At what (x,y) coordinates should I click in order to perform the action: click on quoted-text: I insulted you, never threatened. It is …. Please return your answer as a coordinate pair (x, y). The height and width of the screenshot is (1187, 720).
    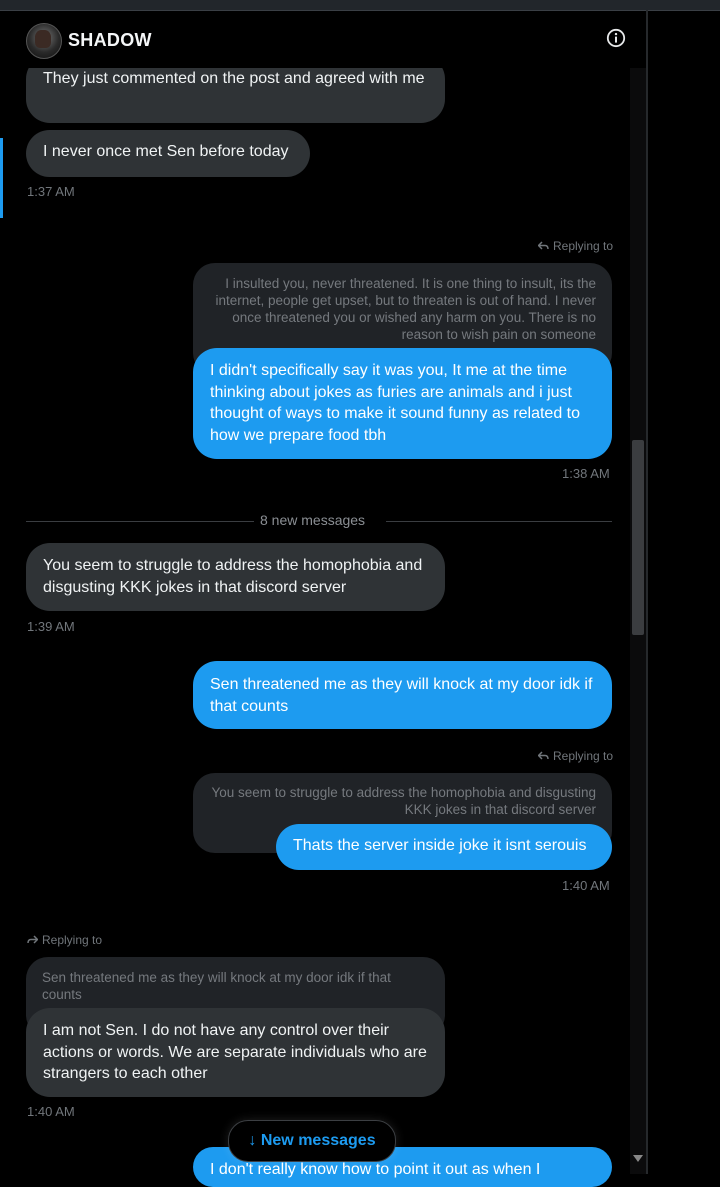
    Looking at the image, I should click on (405, 309).